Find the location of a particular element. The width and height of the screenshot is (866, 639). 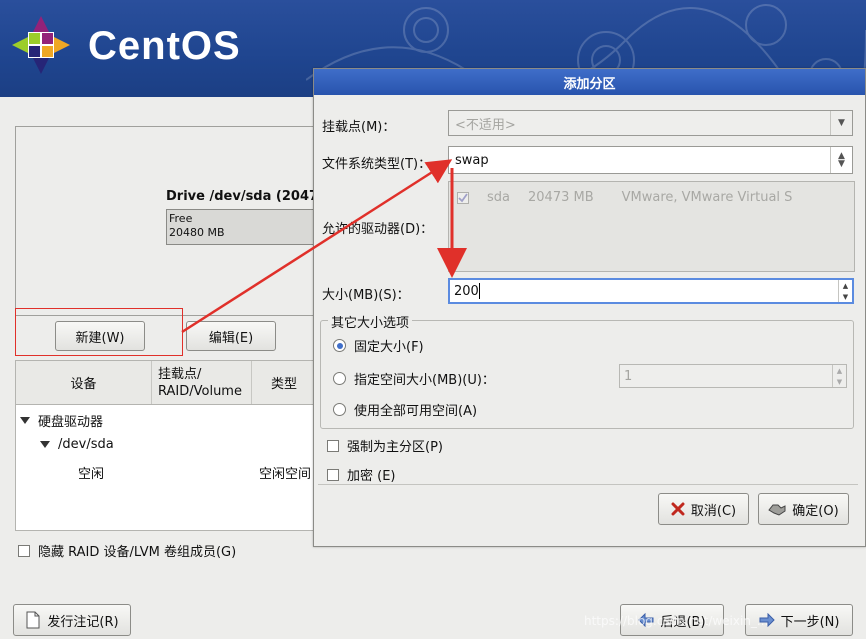

tree-row-free: 空闲 is located at coordinates (91, 472).